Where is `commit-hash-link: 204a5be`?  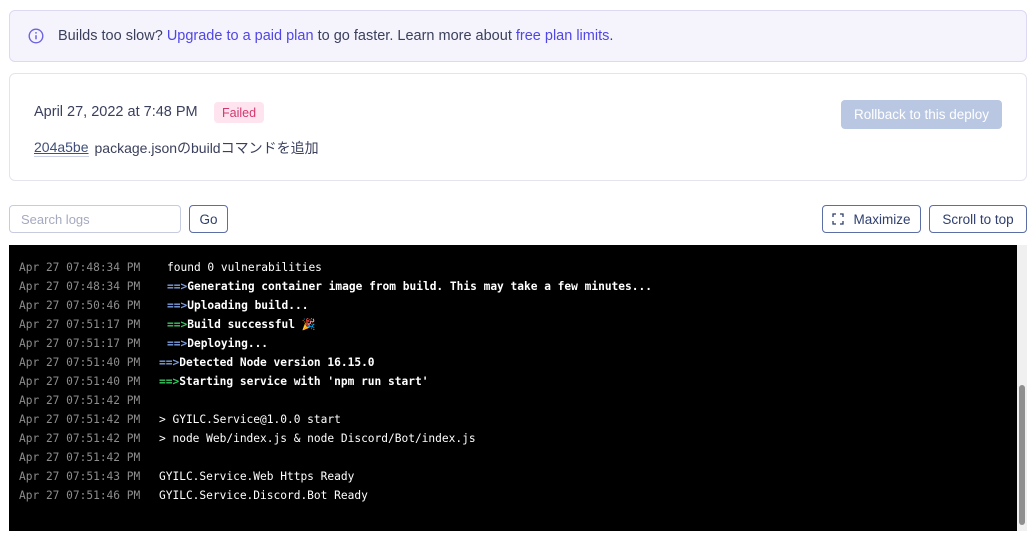 commit-hash-link: 204a5be is located at coordinates (61, 148).